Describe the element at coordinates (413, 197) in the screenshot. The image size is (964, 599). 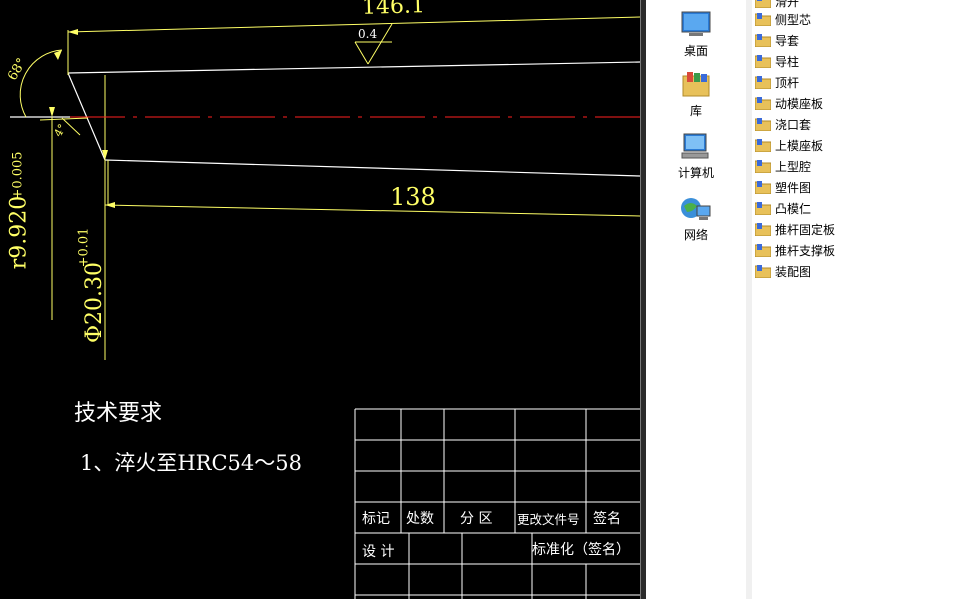
I see `dim-length-mid: 138` at that location.